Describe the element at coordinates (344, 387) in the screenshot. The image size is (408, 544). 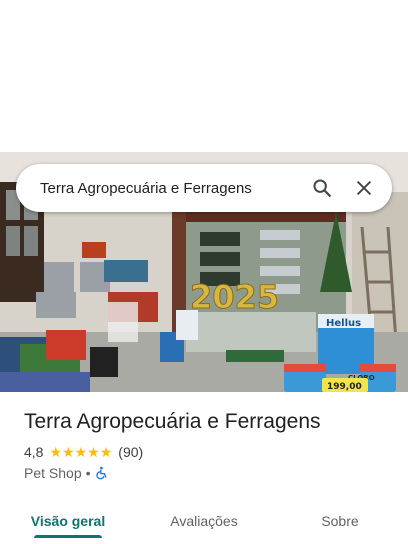
I see `price-tag: 199,00` at that location.